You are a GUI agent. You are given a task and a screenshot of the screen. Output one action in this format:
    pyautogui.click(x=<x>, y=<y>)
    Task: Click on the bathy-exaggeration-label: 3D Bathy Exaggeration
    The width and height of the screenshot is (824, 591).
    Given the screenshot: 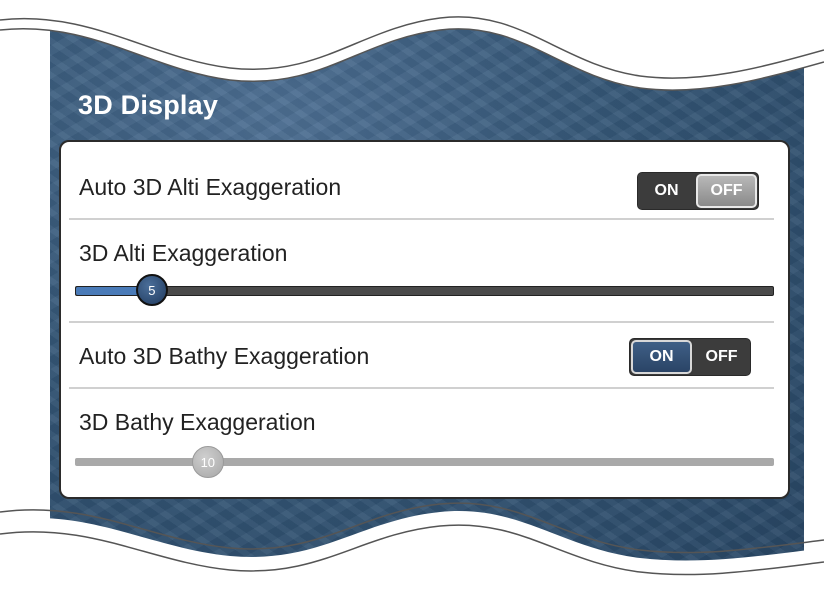 What is the action you would take?
    pyautogui.click(x=197, y=422)
    